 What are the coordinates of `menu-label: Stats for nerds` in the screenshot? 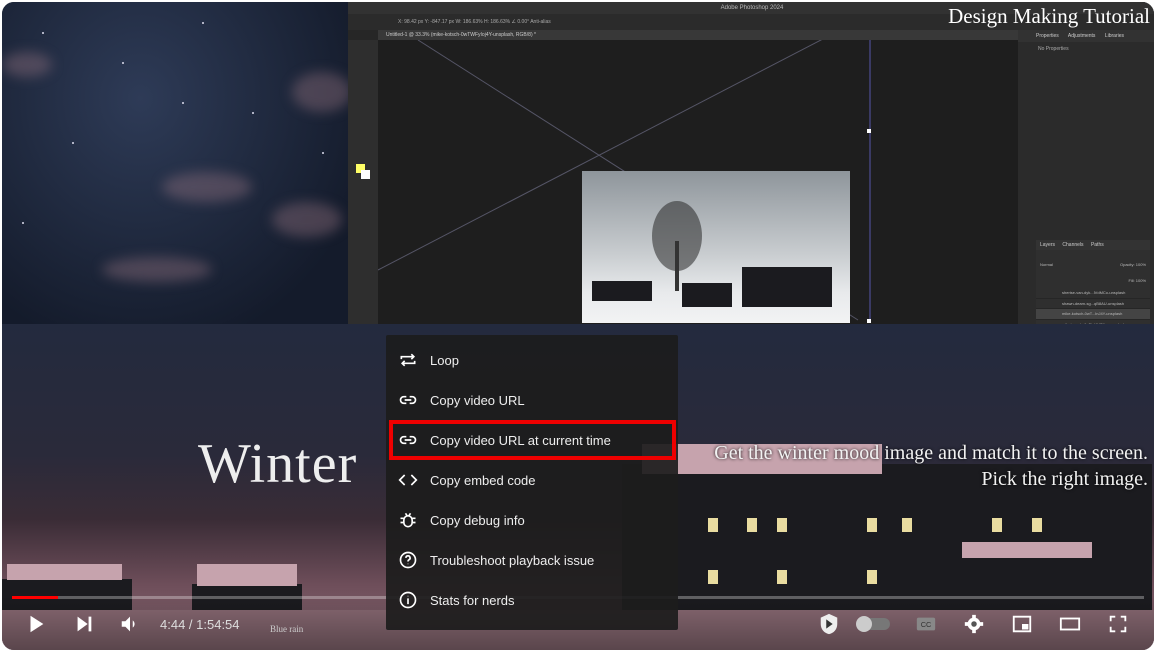 It's located at (472, 600).